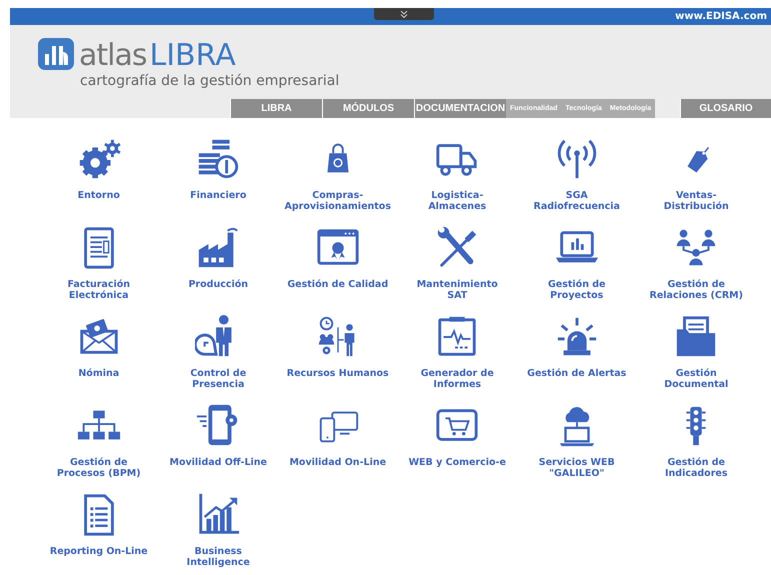 The height and width of the screenshot is (575, 771). I want to click on module-link: Facturación Electrónica, so click(98, 269).